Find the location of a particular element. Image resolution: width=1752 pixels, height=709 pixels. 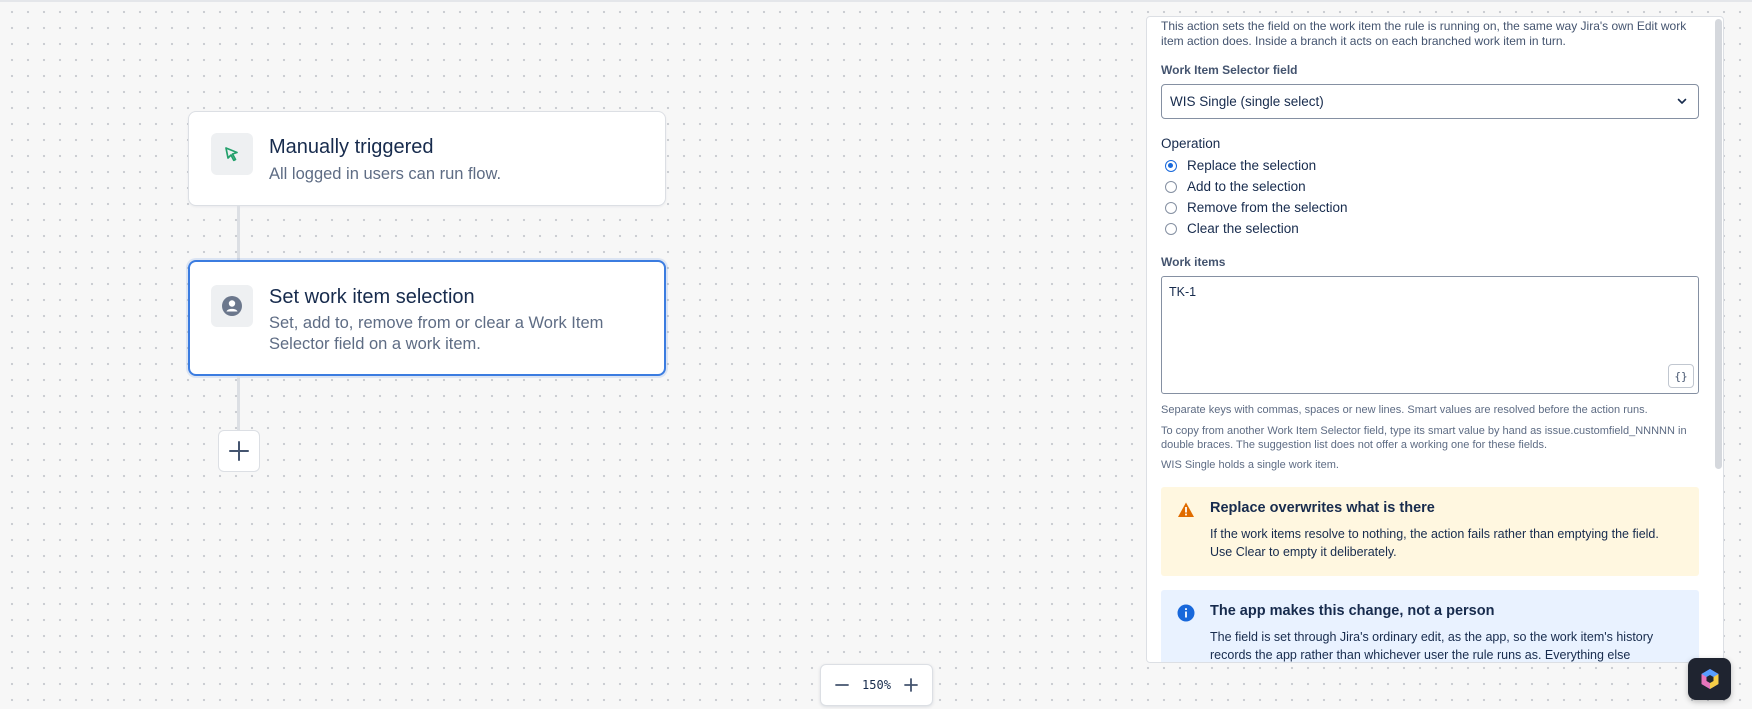

warning-icon is located at coordinates (1186, 509).